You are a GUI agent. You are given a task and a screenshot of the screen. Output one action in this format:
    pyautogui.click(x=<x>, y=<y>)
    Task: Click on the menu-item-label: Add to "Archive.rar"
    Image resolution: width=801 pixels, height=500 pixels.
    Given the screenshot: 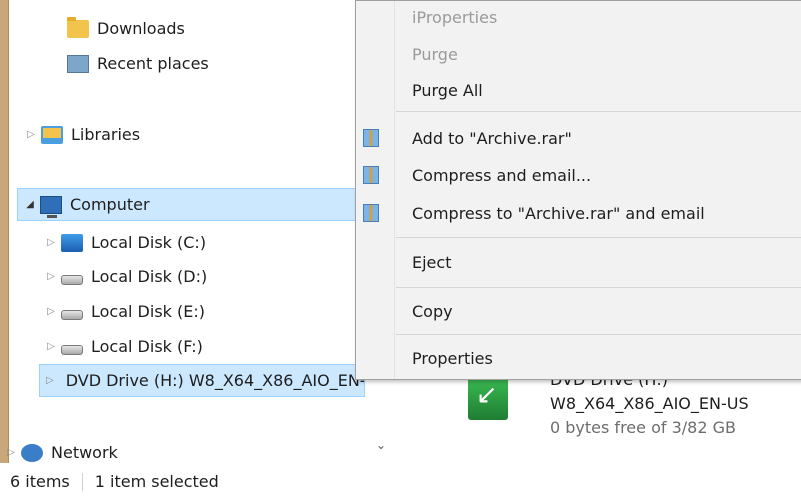 What is the action you would take?
    pyautogui.click(x=492, y=138)
    